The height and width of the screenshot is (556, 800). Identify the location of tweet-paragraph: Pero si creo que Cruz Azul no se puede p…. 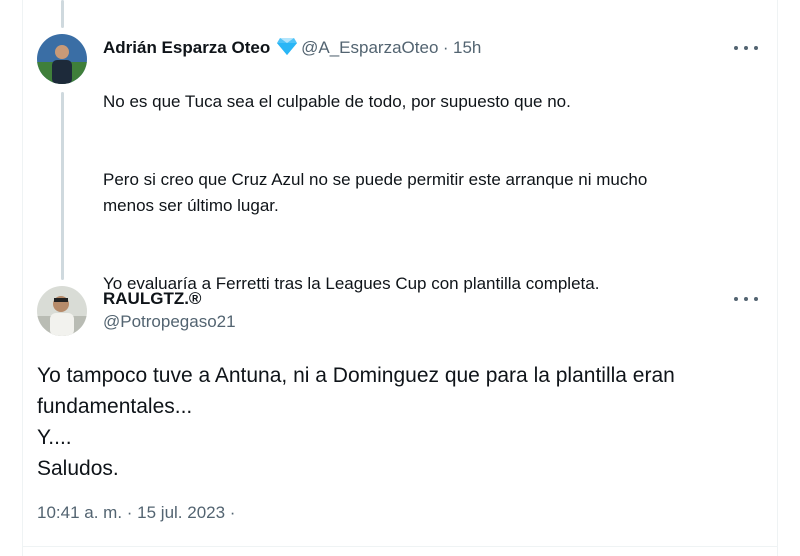
(375, 192).